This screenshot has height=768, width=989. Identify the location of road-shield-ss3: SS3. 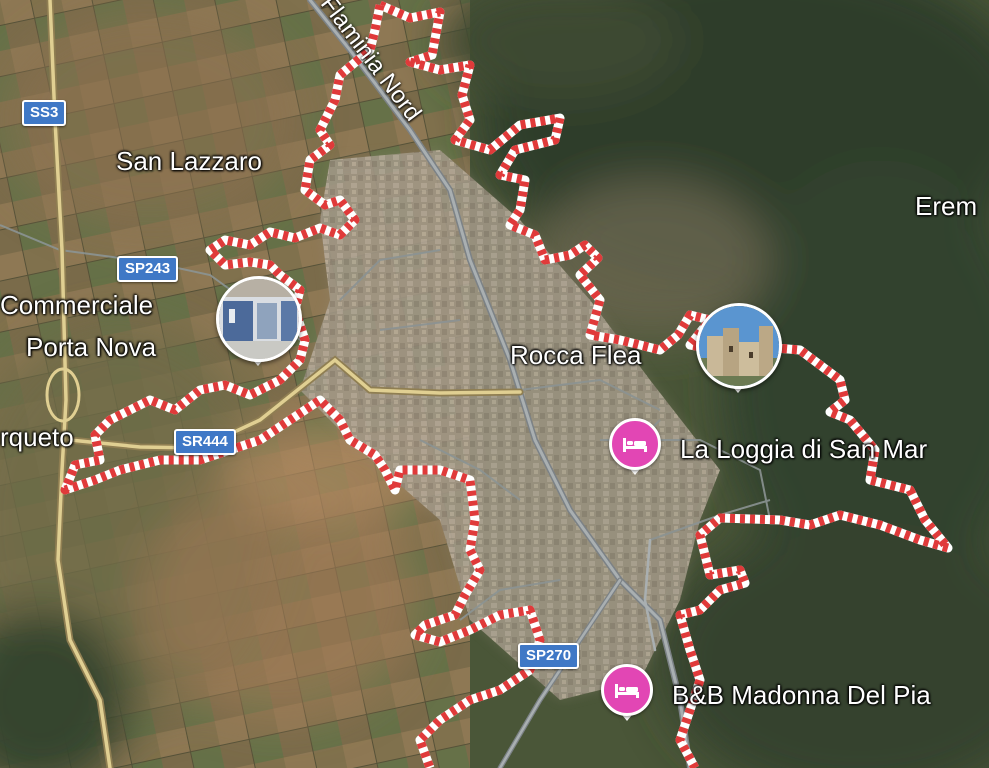
(44, 113).